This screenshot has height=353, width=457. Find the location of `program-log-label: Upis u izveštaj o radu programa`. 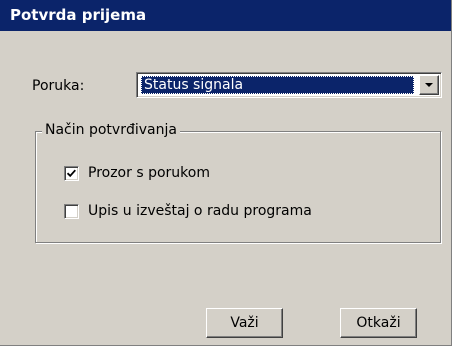

program-log-label: Upis u izveštaj o radu programa is located at coordinates (200, 211).